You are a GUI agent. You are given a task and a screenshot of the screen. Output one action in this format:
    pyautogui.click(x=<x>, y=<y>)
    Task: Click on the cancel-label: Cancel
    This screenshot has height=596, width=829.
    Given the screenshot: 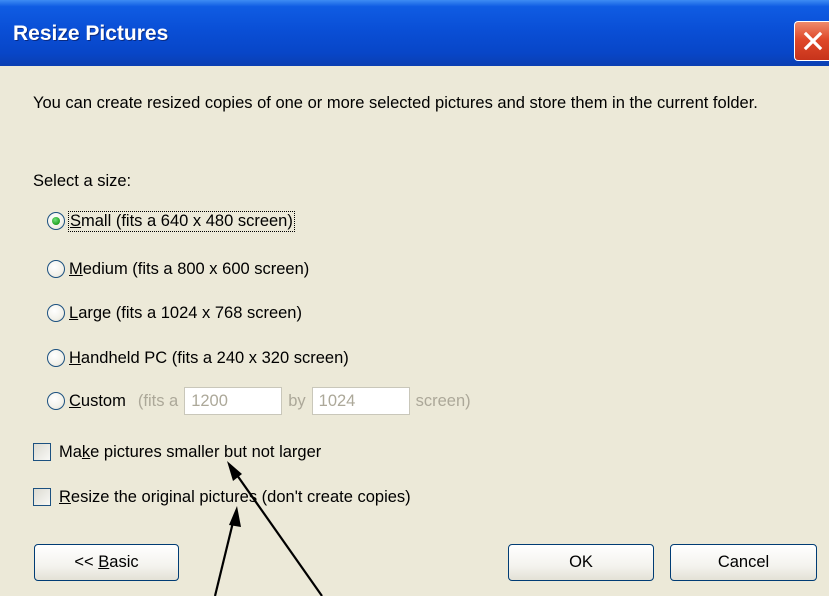 What is the action you would take?
    pyautogui.click(x=743, y=562)
    